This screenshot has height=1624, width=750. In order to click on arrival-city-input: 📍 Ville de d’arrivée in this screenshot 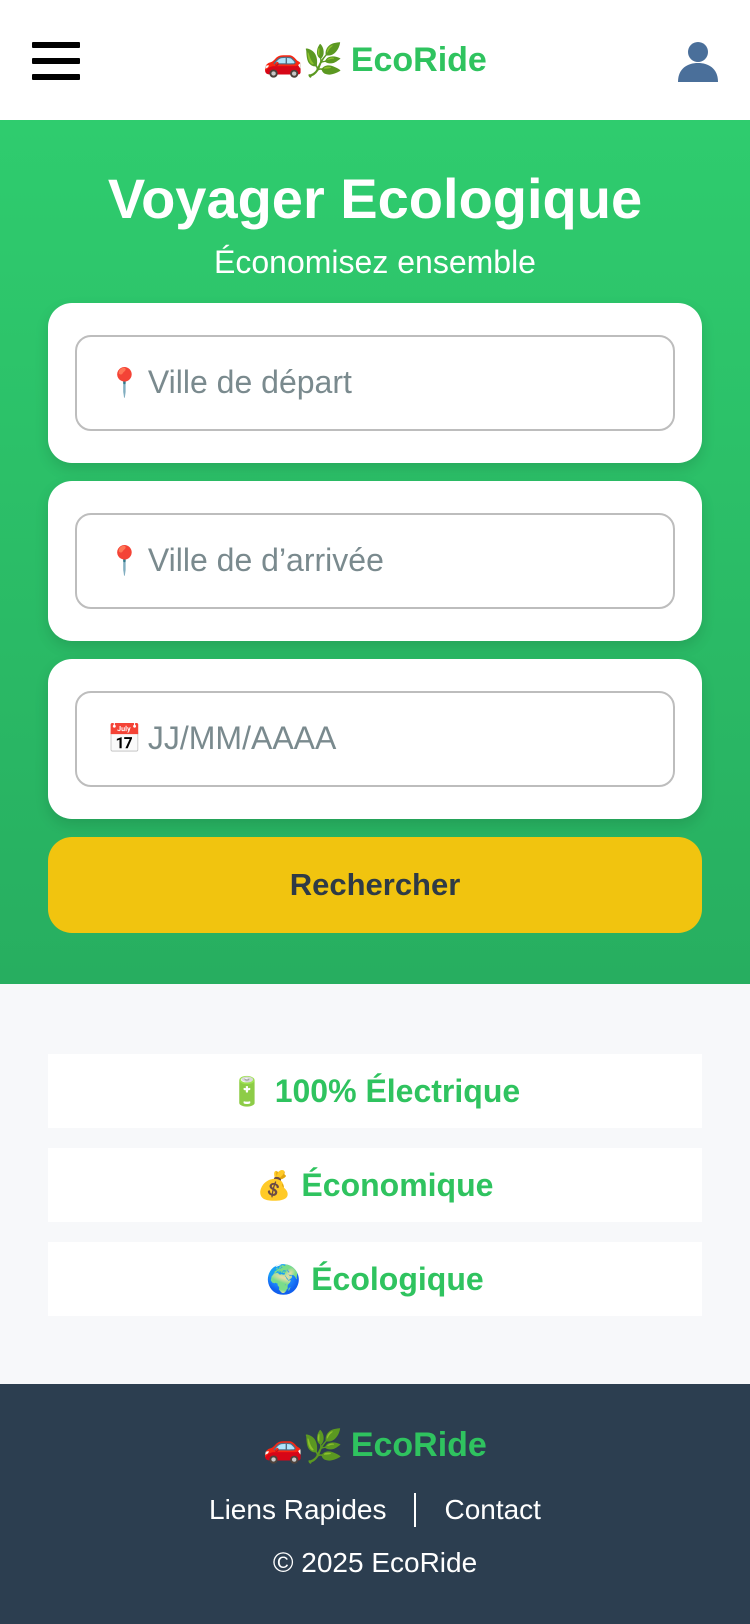, I will do `click(375, 560)`.